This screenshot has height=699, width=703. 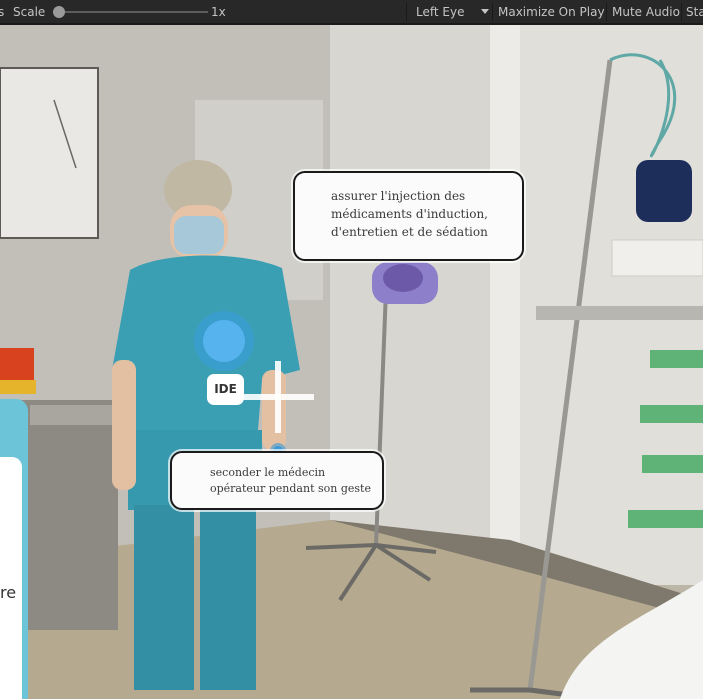 What do you see at coordinates (2, 12) in the screenshot?
I see `toolbar-clipped-label: s` at bounding box center [2, 12].